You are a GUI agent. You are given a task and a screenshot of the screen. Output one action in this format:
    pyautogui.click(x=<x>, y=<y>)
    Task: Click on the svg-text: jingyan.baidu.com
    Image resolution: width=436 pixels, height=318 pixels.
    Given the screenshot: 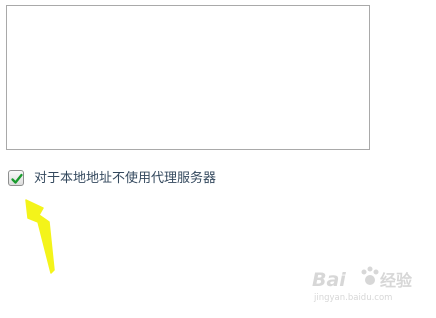 What is the action you would take?
    pyautogui.click(x=352, y=298)
    